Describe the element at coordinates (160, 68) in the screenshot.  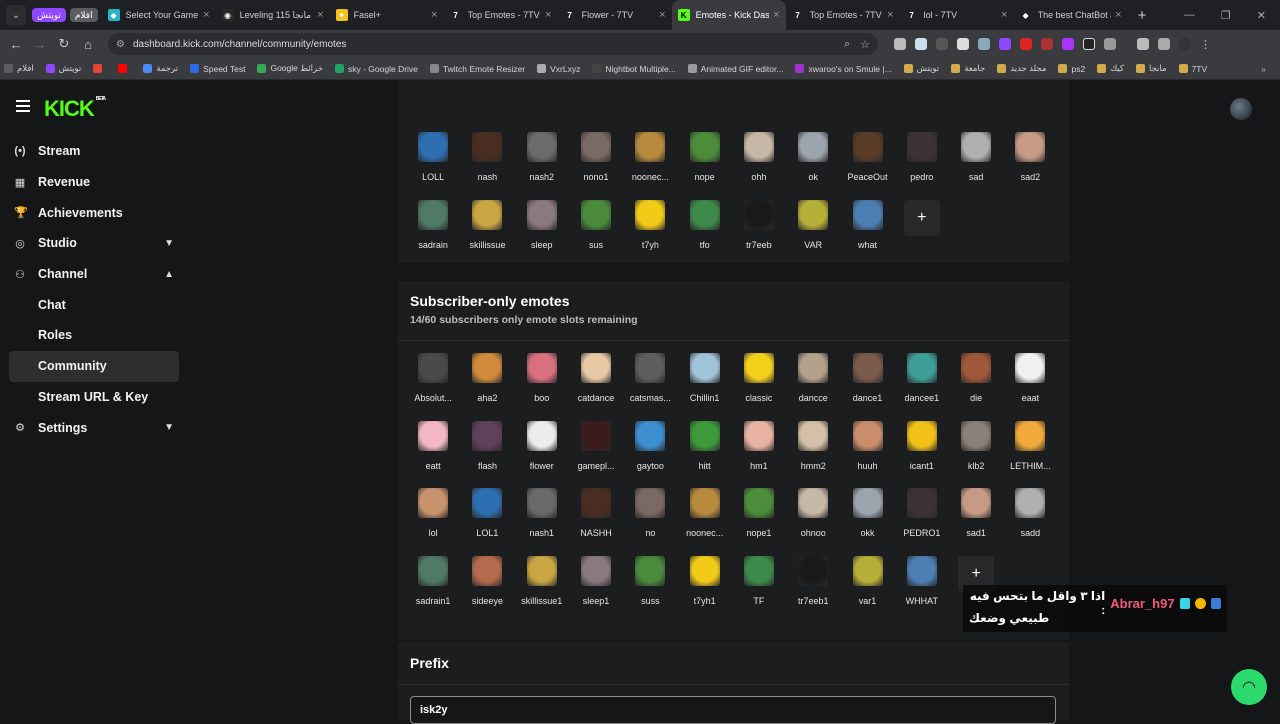
I see `bookmark-item: ترجمة` at that location.